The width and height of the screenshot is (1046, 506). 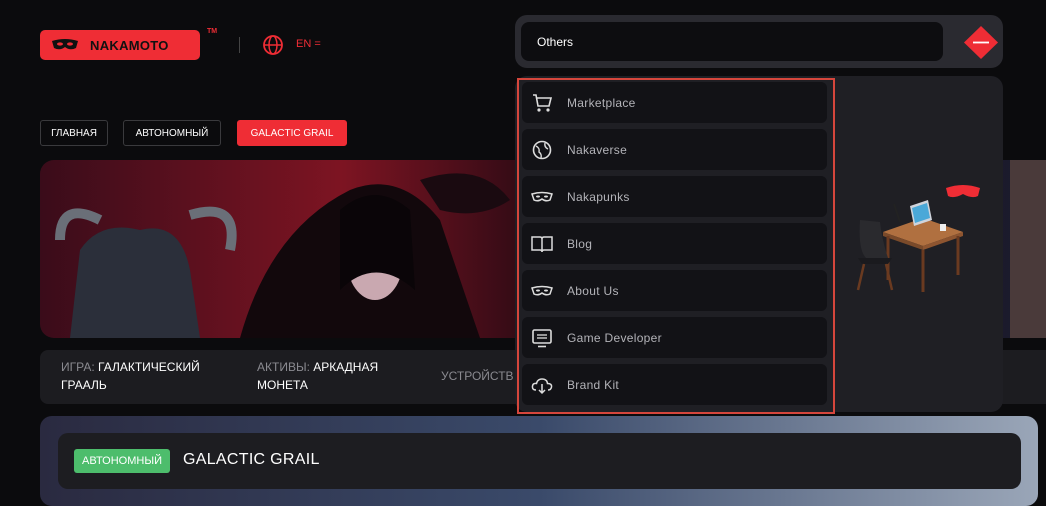 I want to click on language-selector: EN =, so click(x=308, y=44).